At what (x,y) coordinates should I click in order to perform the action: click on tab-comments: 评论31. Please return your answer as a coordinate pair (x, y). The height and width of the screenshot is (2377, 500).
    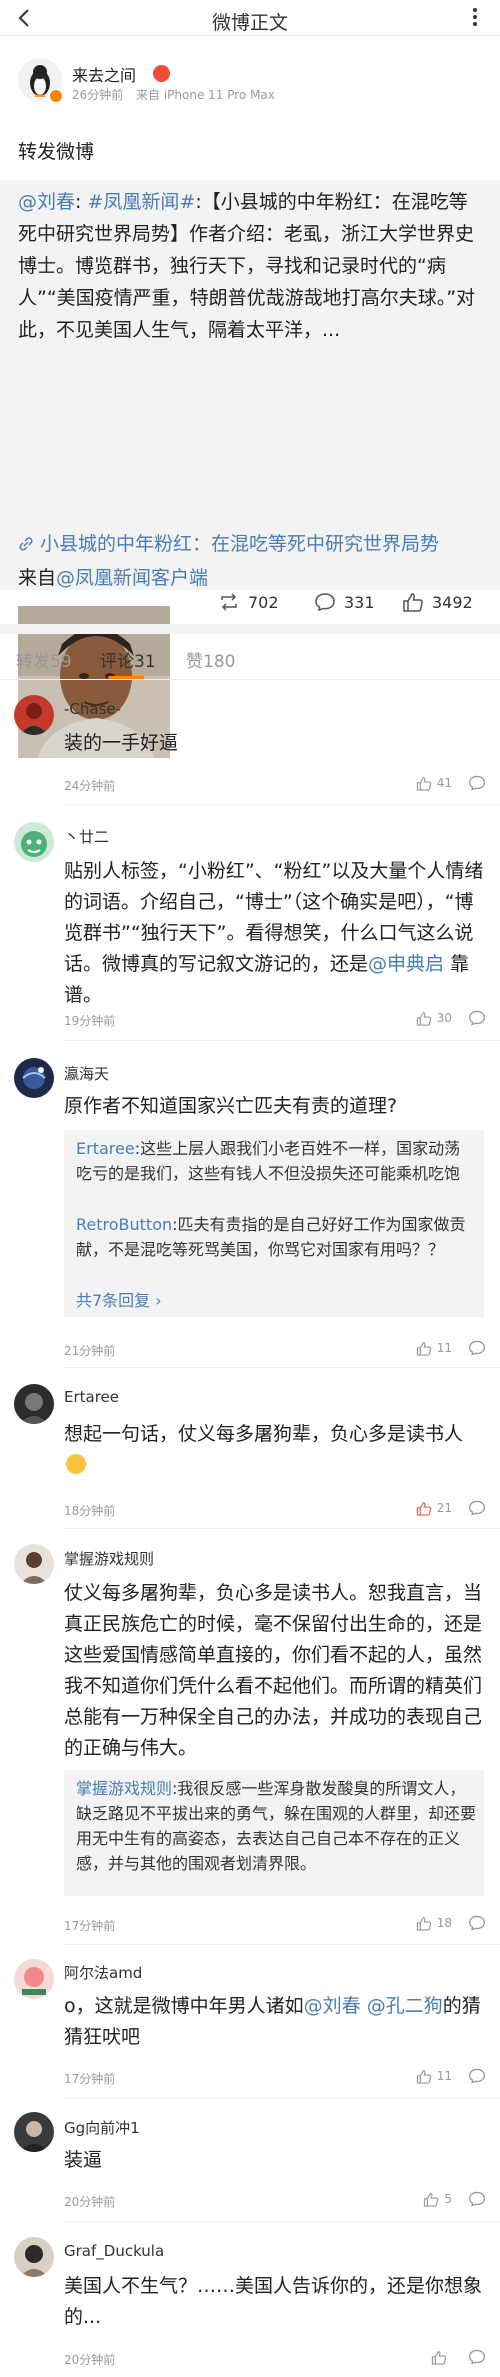
    Looking at the image, I should click on (128, 659).